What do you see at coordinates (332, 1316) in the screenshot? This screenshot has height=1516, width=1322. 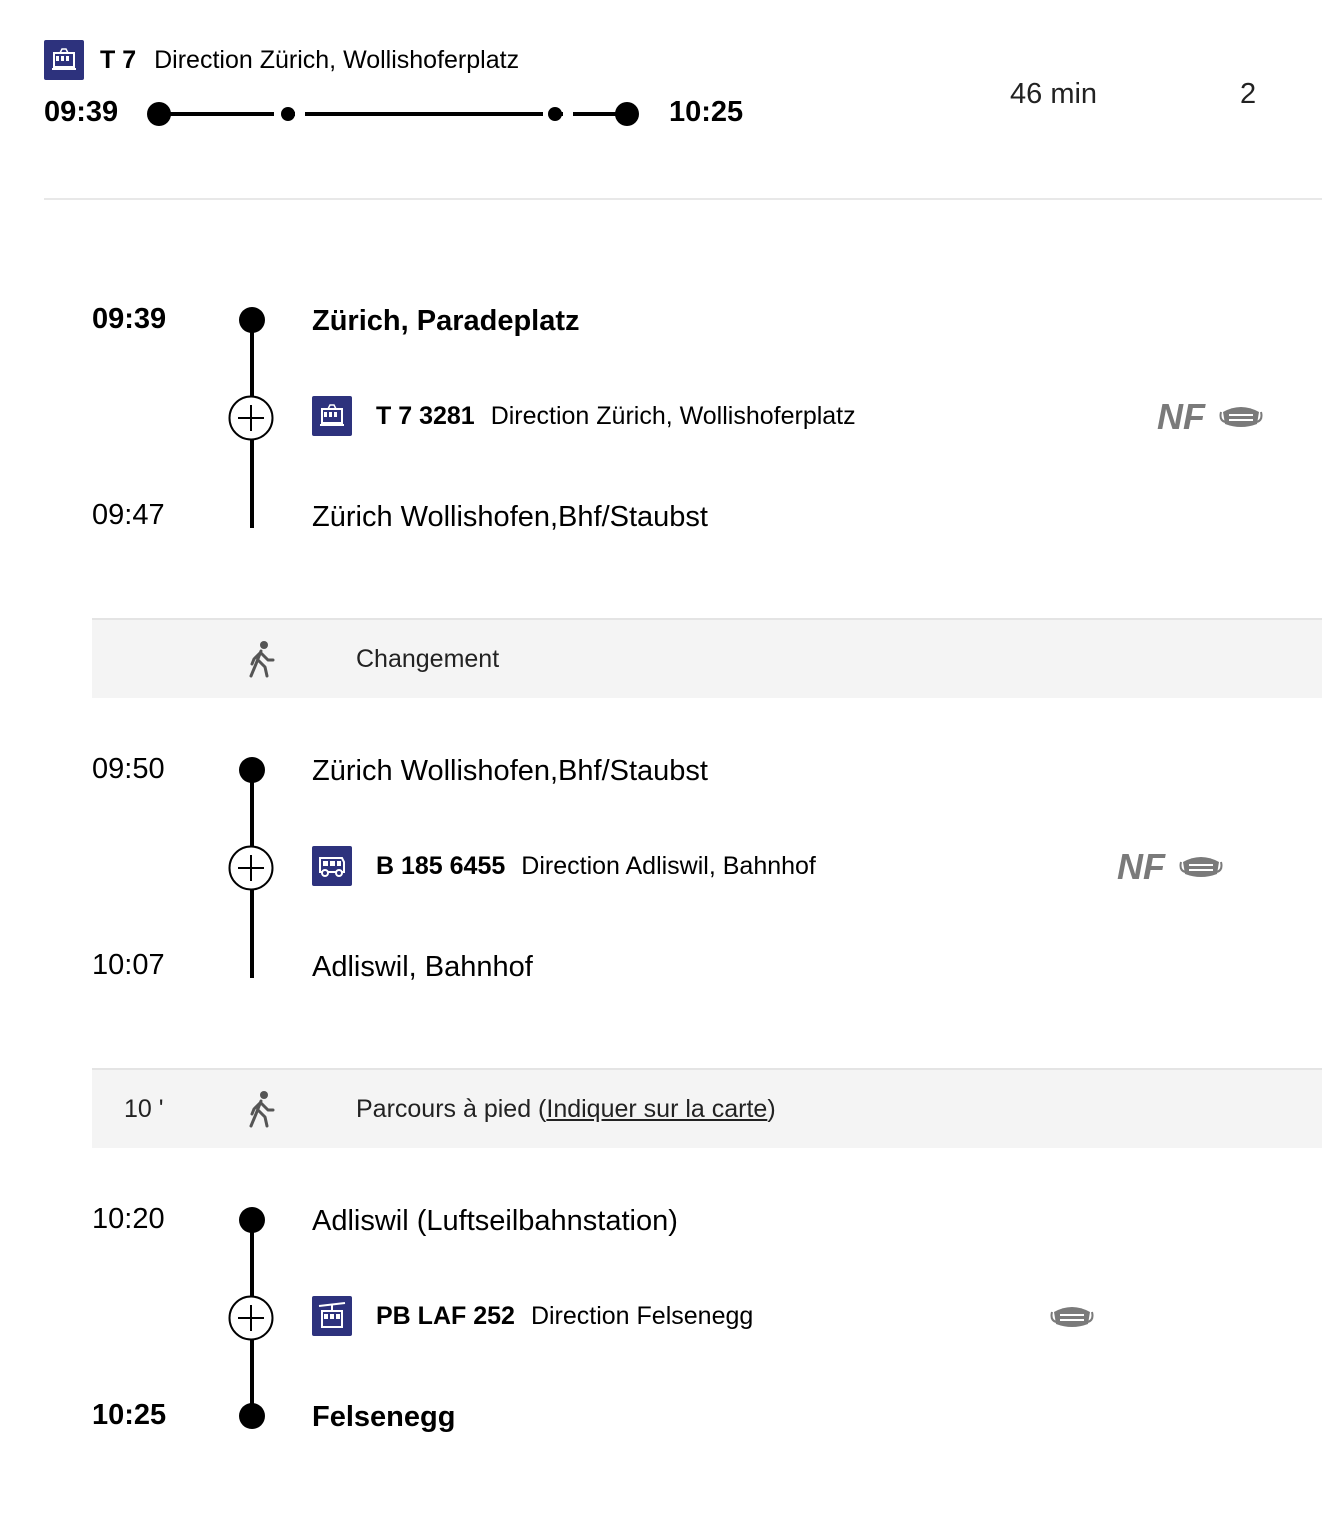 I see `cable-car-icon` at bounding box center [332, 1316].